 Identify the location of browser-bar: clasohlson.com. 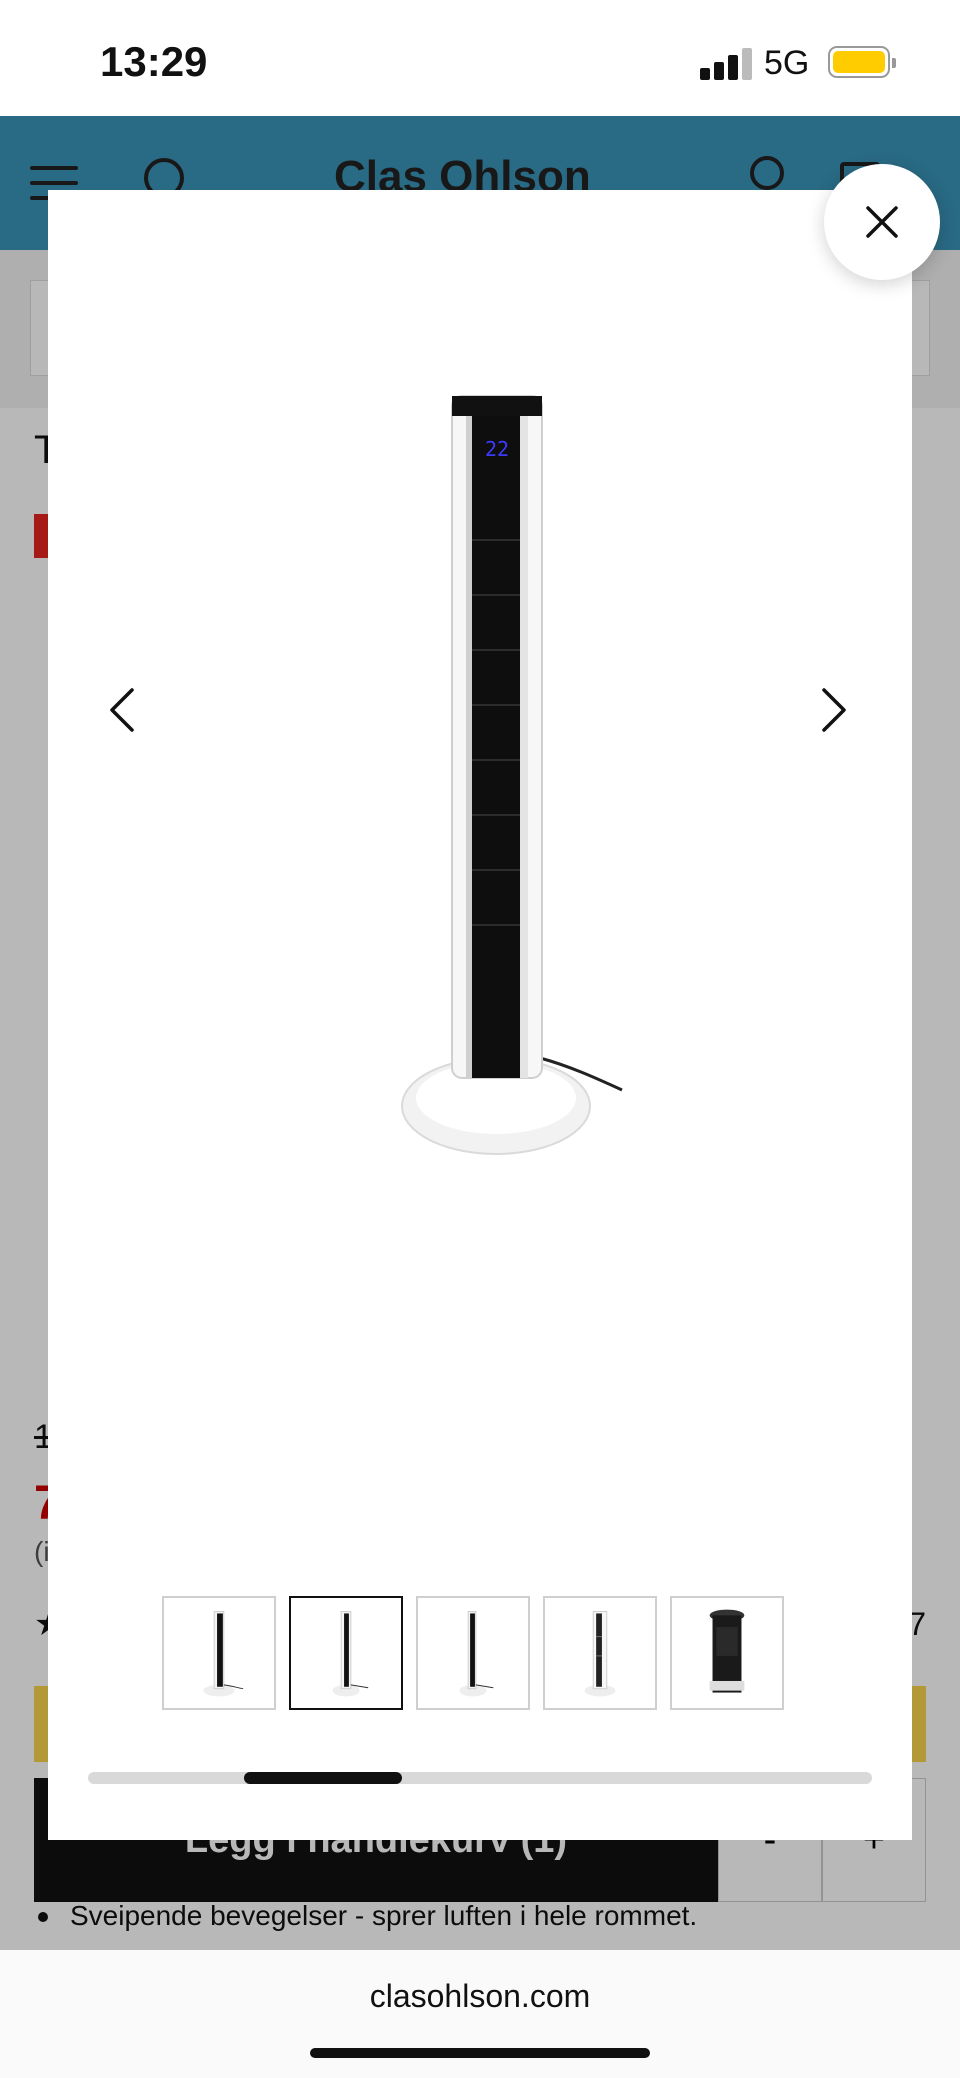
(480, 2014).